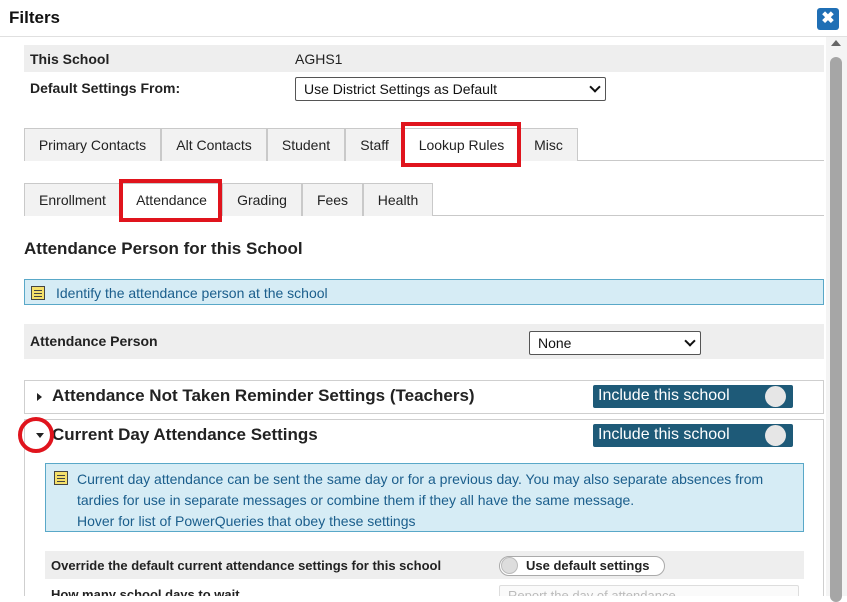 The width and height of the screenshot is (847, 602). Describe the element at coordinates (94, 341) in the screenshot. I see `attendance-person-label: Attendance Person` at that location.